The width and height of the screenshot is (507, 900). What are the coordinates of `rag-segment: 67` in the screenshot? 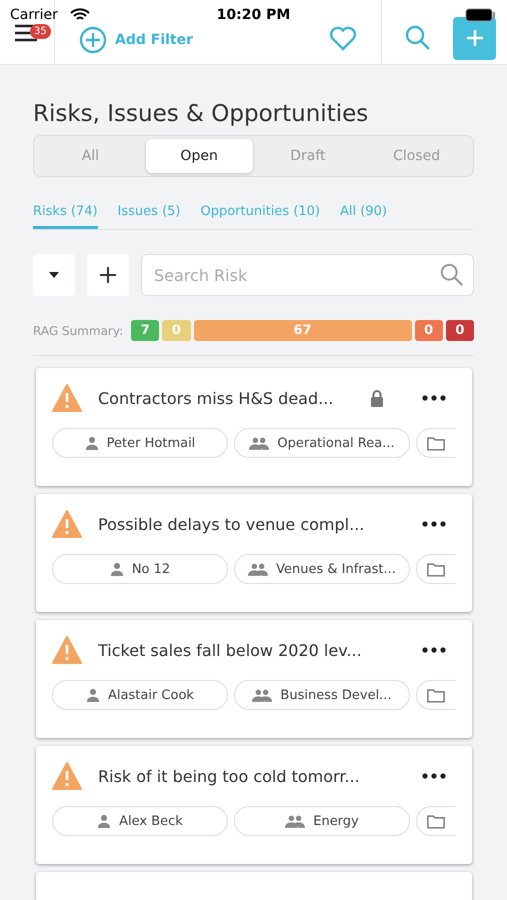 It's located at (303, 330).